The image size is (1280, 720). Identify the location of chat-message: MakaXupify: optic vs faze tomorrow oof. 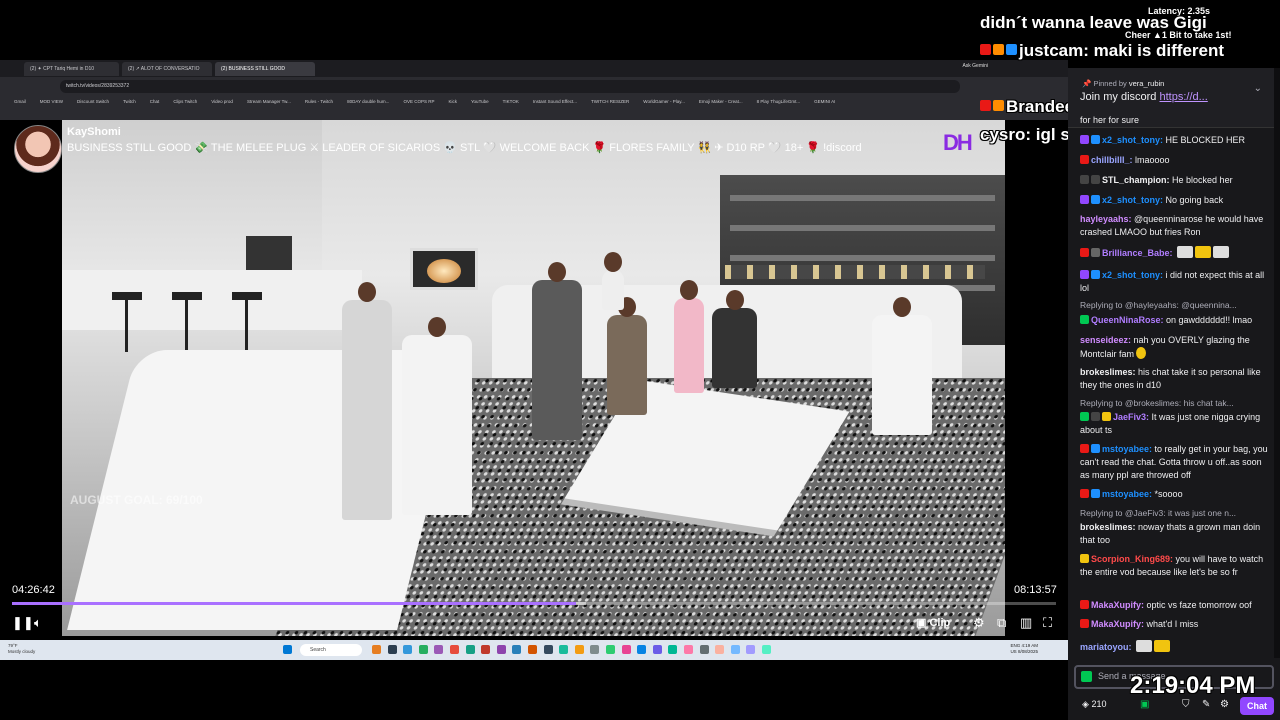
(1175, 605).